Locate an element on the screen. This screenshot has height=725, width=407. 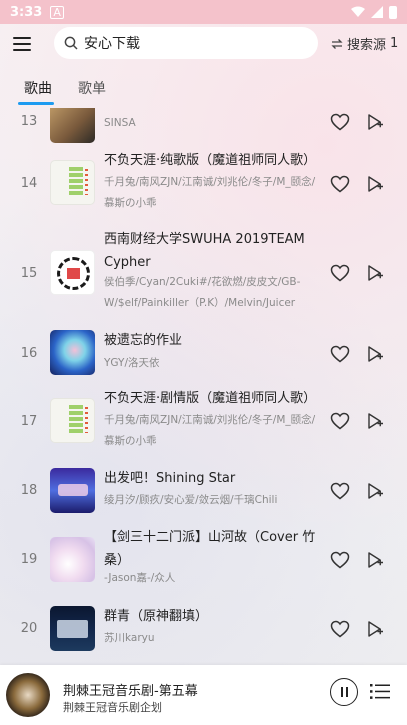
song-number: 18 is located at coordinates (29, 490).